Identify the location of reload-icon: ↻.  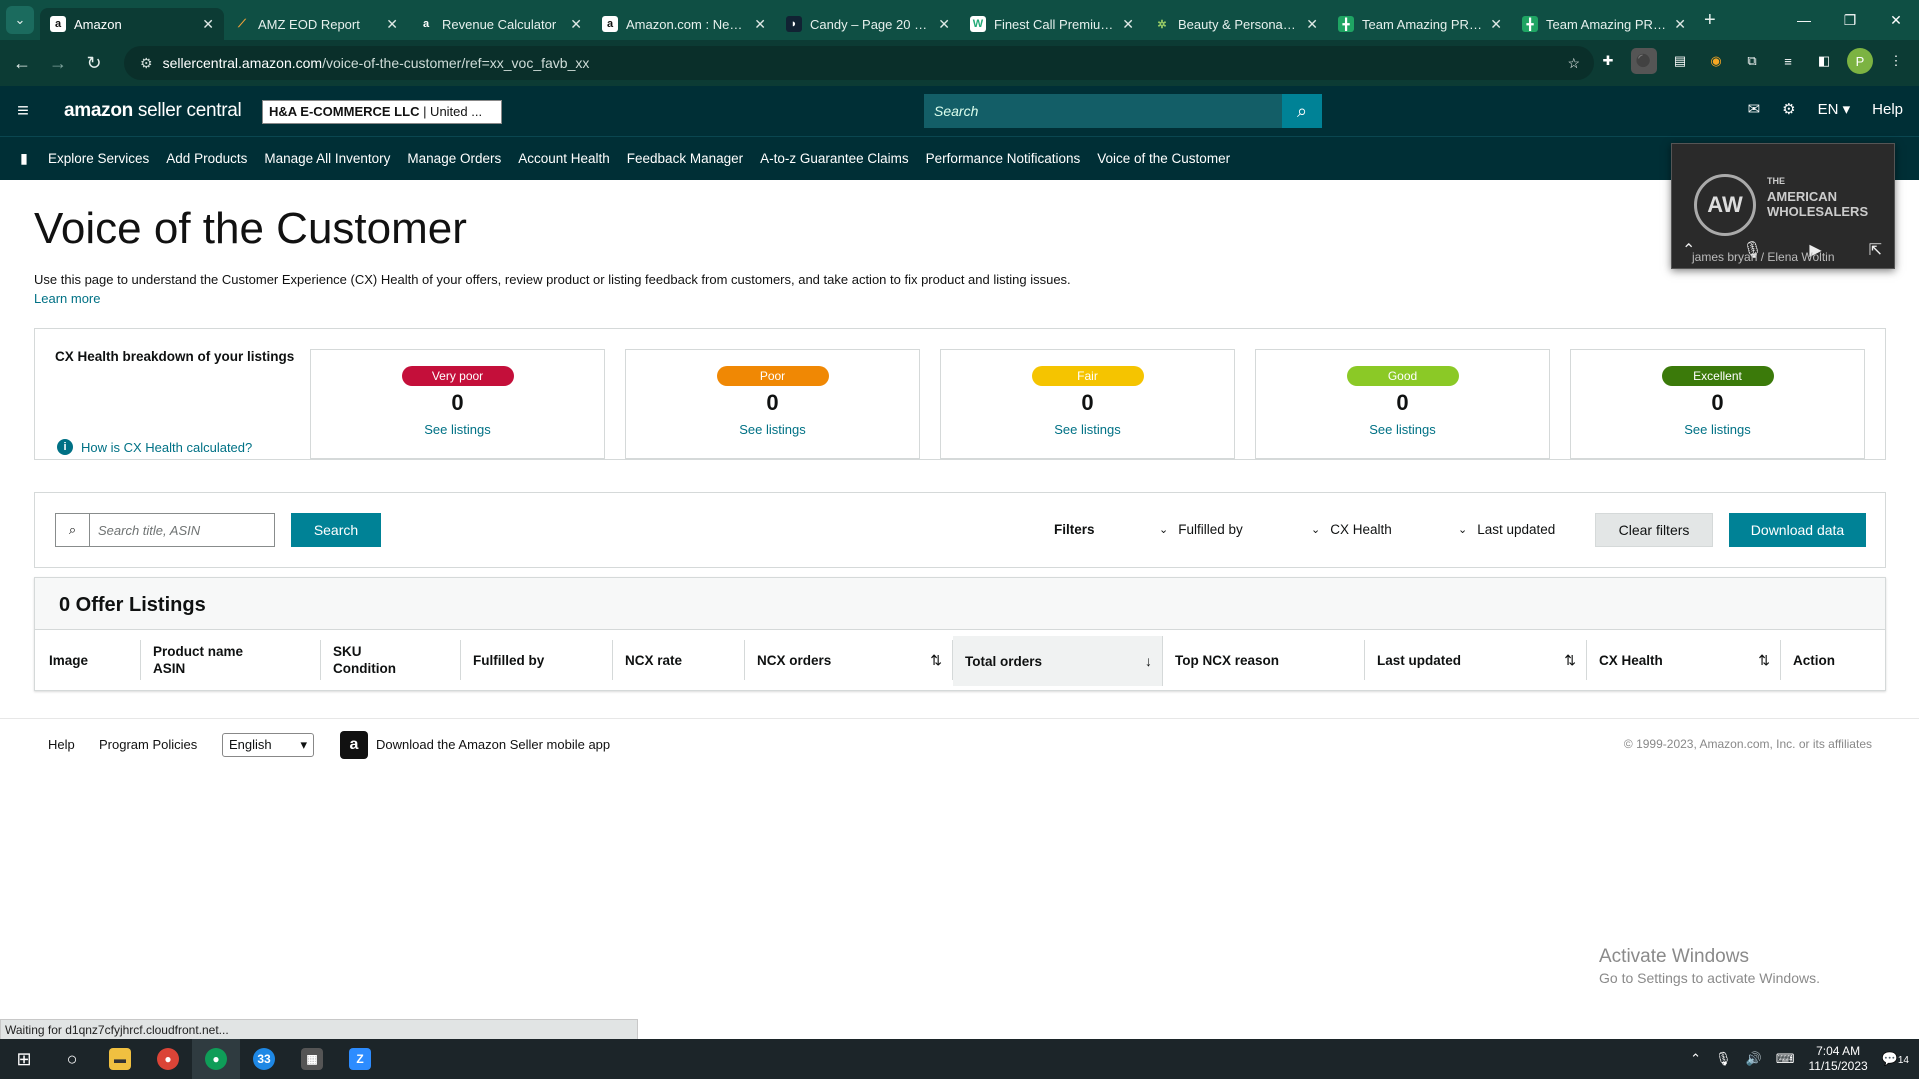
(94, 63).